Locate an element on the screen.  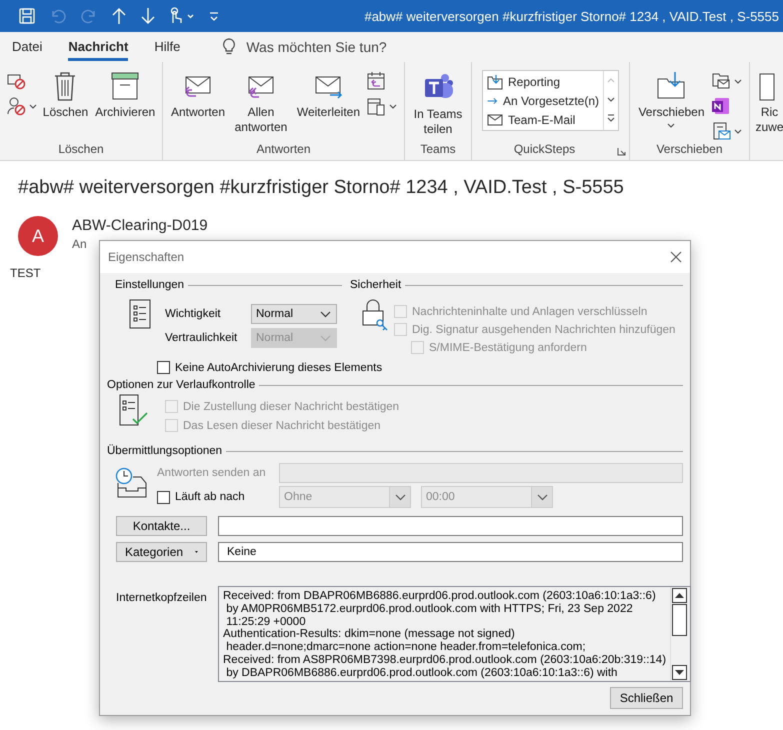
calendar-reply-icon is located at coordinates (376, 81).